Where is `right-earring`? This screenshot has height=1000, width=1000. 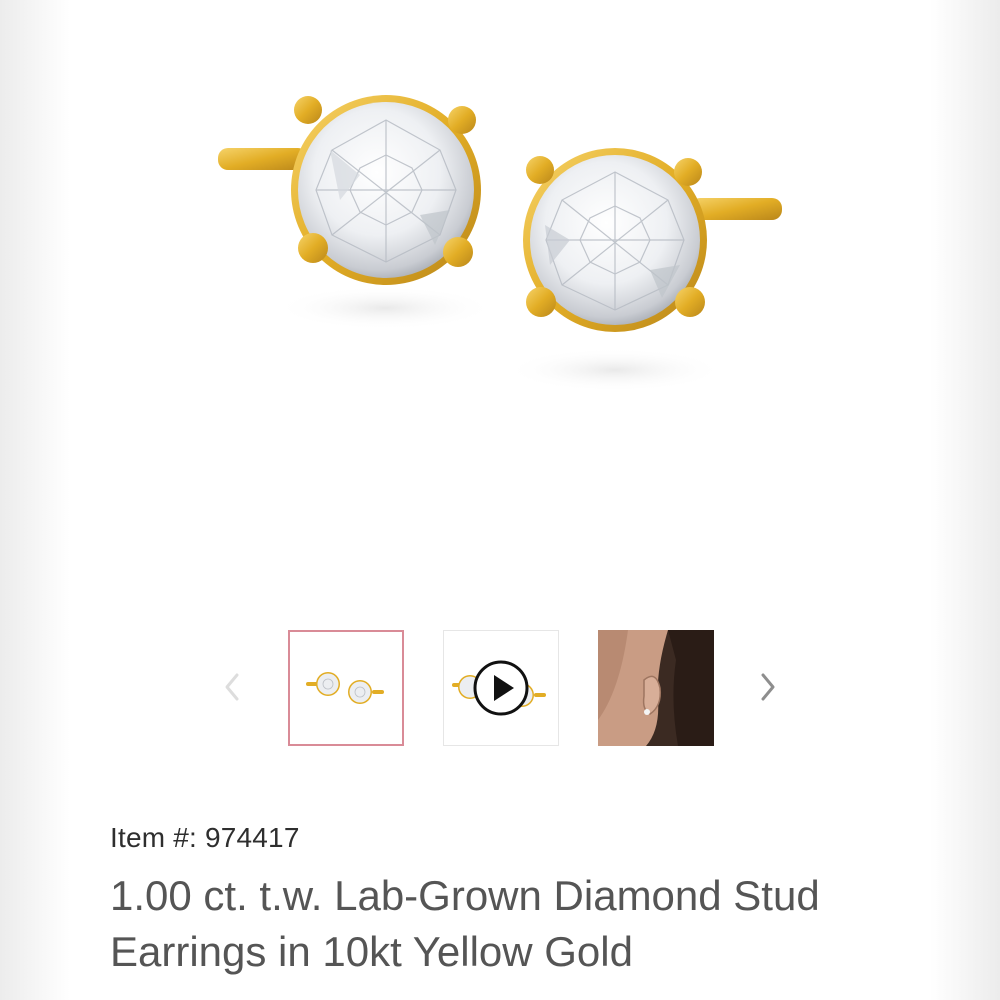
right-earring is located at coordinates (652, 240).